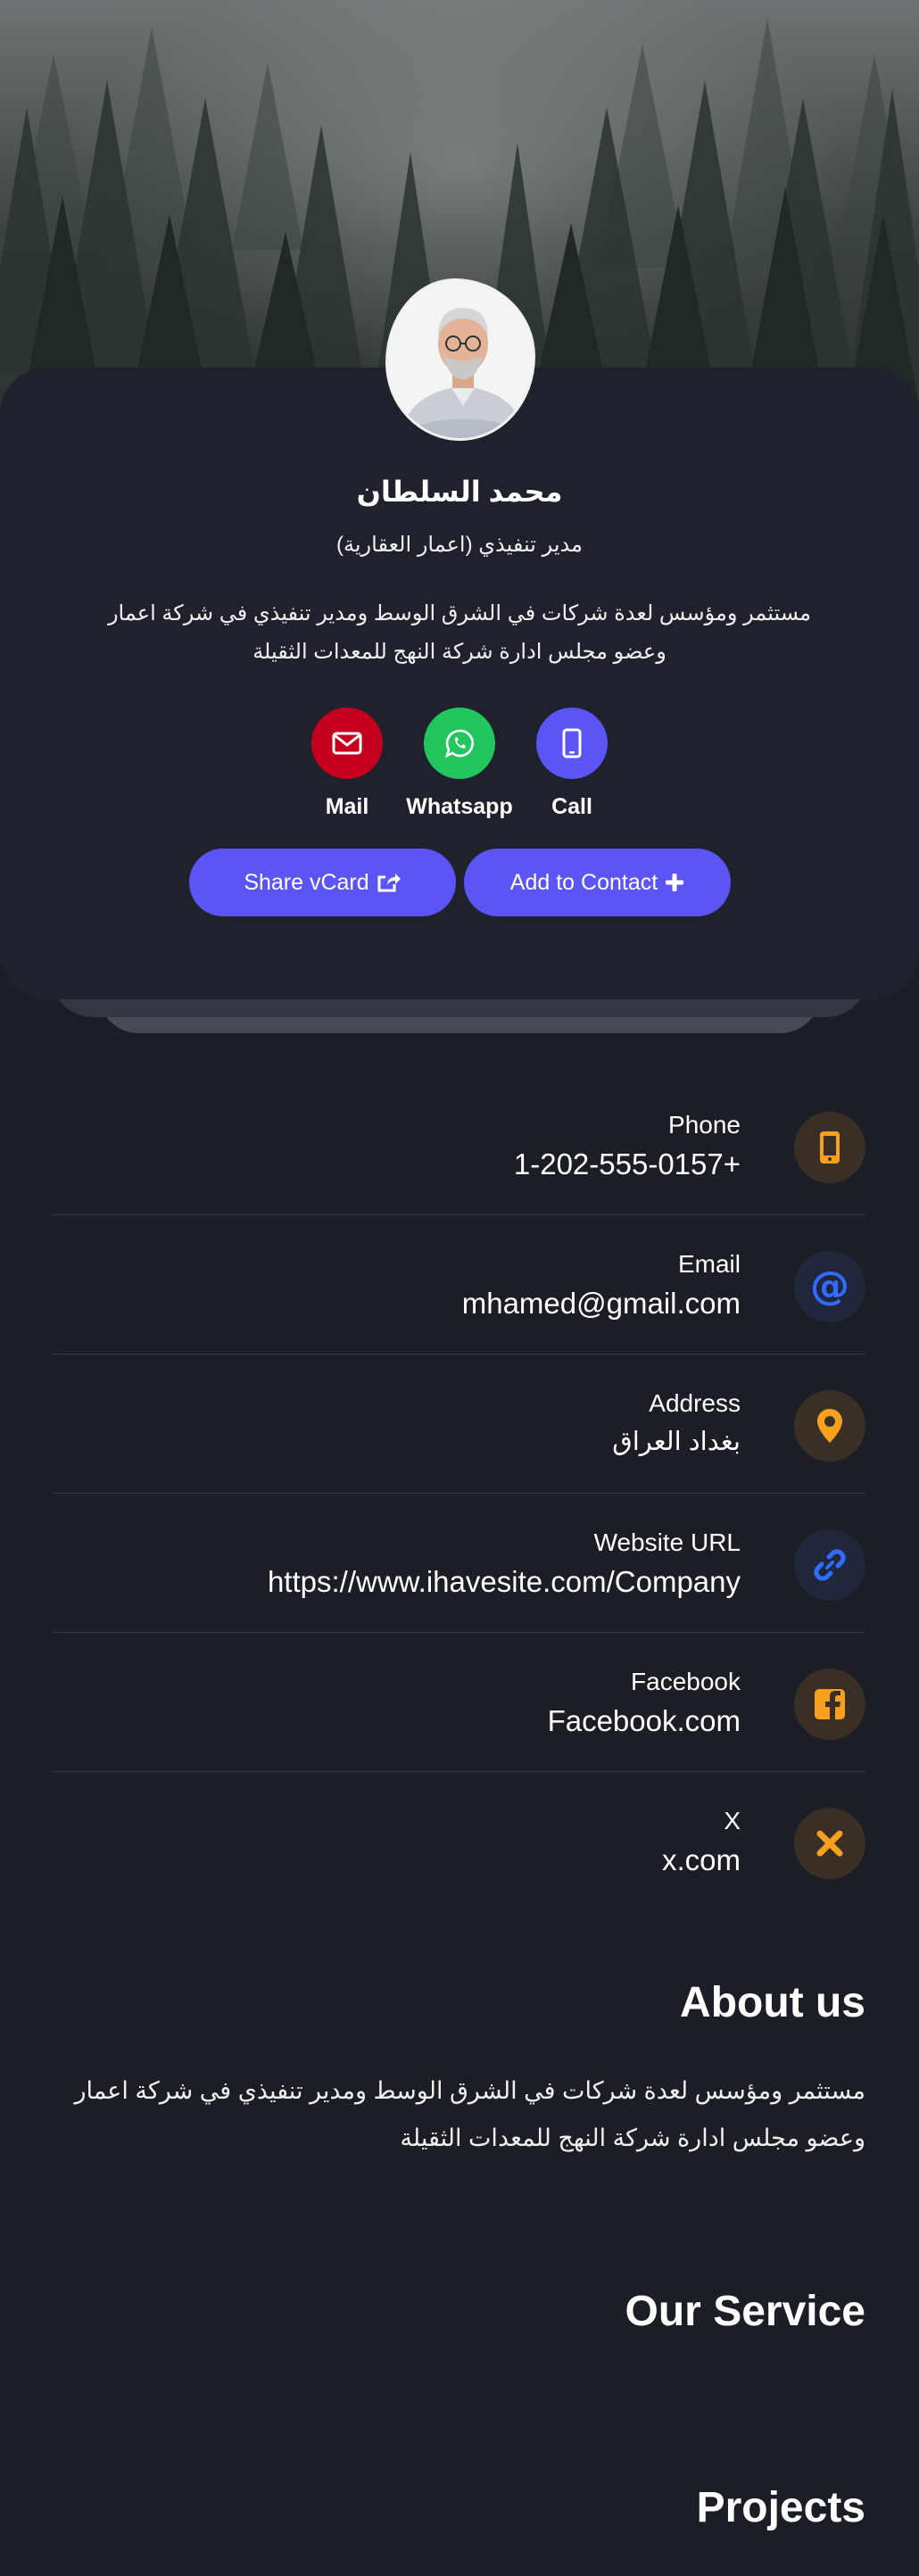 This screenshot has height=2576, width=919. I want to click on mail-label: Mail, so click(347, 806).